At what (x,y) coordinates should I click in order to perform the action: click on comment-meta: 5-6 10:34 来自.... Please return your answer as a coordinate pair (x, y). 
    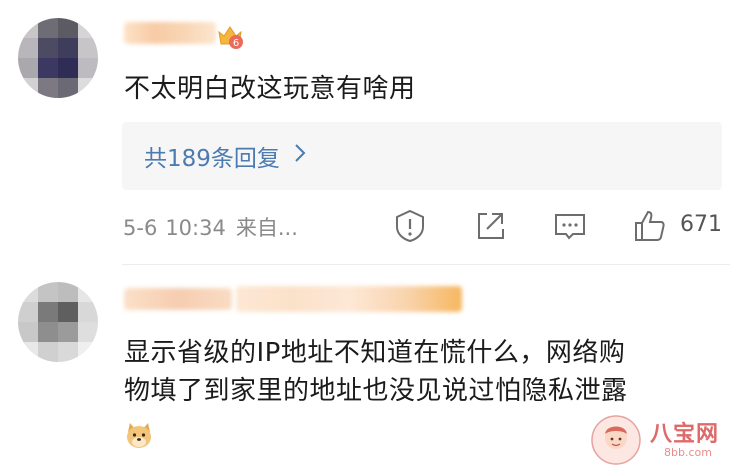
    Looking at the image, I should click on (210, 227).